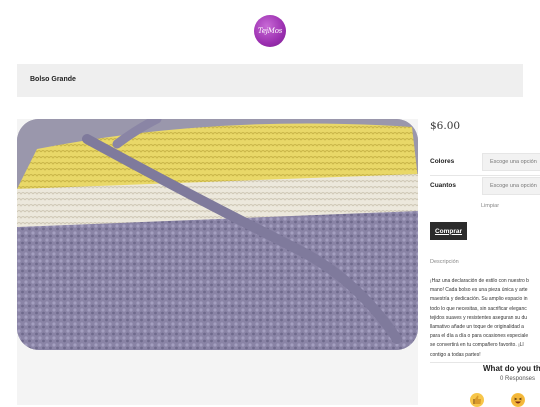 The height and width of the screenshot is (407, 540). Describe the element at coordinates (448, 231) in the screenshot. I see `buy-button: Comprar` at that location.